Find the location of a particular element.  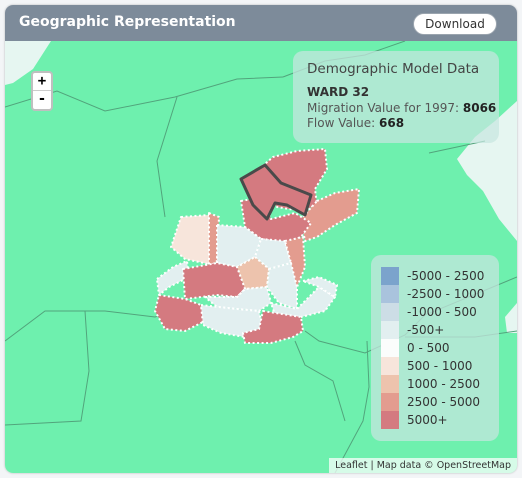

legend-label: 0 - 500 is located at coordinates (428, 348).